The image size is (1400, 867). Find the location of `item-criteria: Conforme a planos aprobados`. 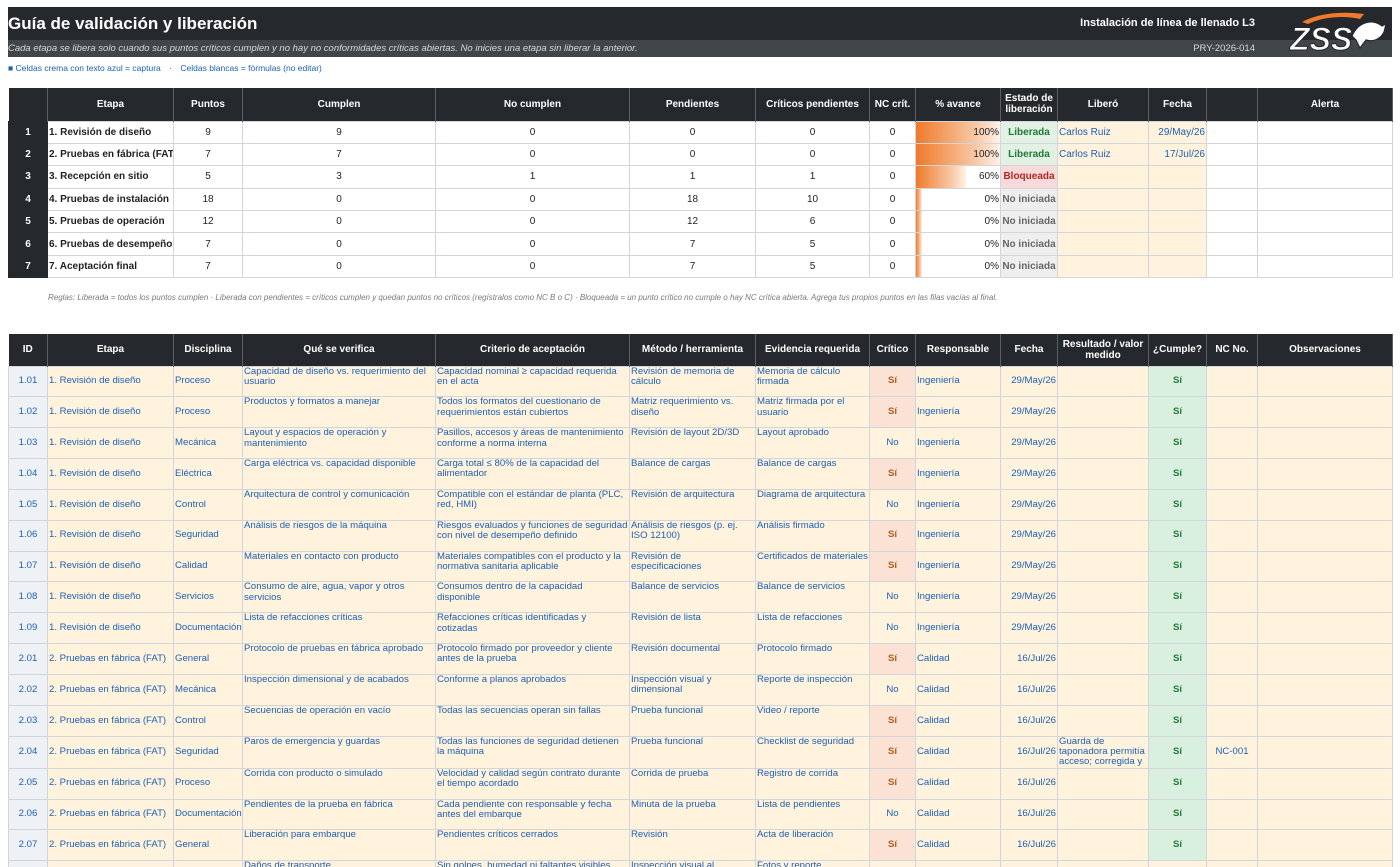

item-criteria: Conforme a planos aprobados is located at coordinates (532, 689).